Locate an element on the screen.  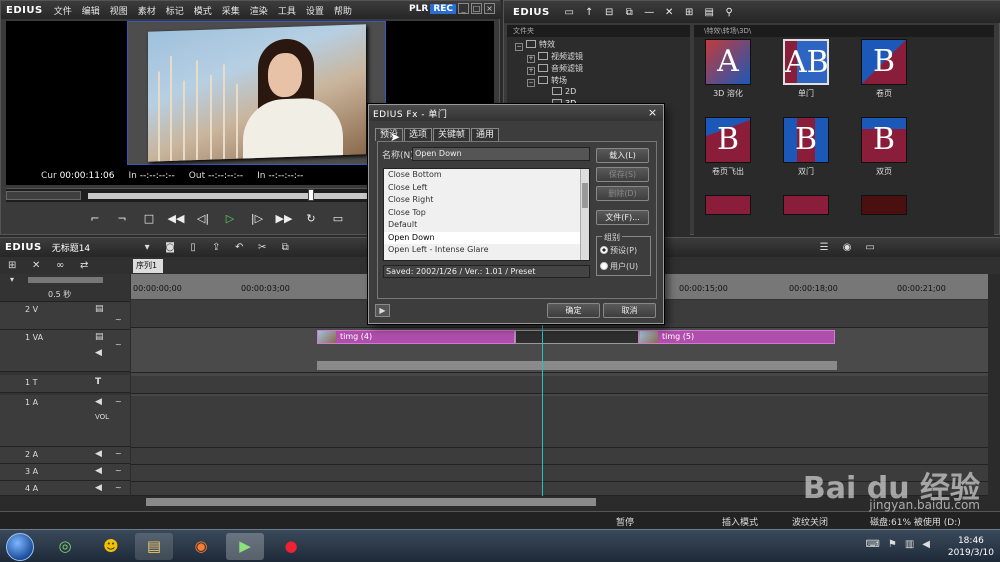
title-icon: T is located at coordinates (98, 382).